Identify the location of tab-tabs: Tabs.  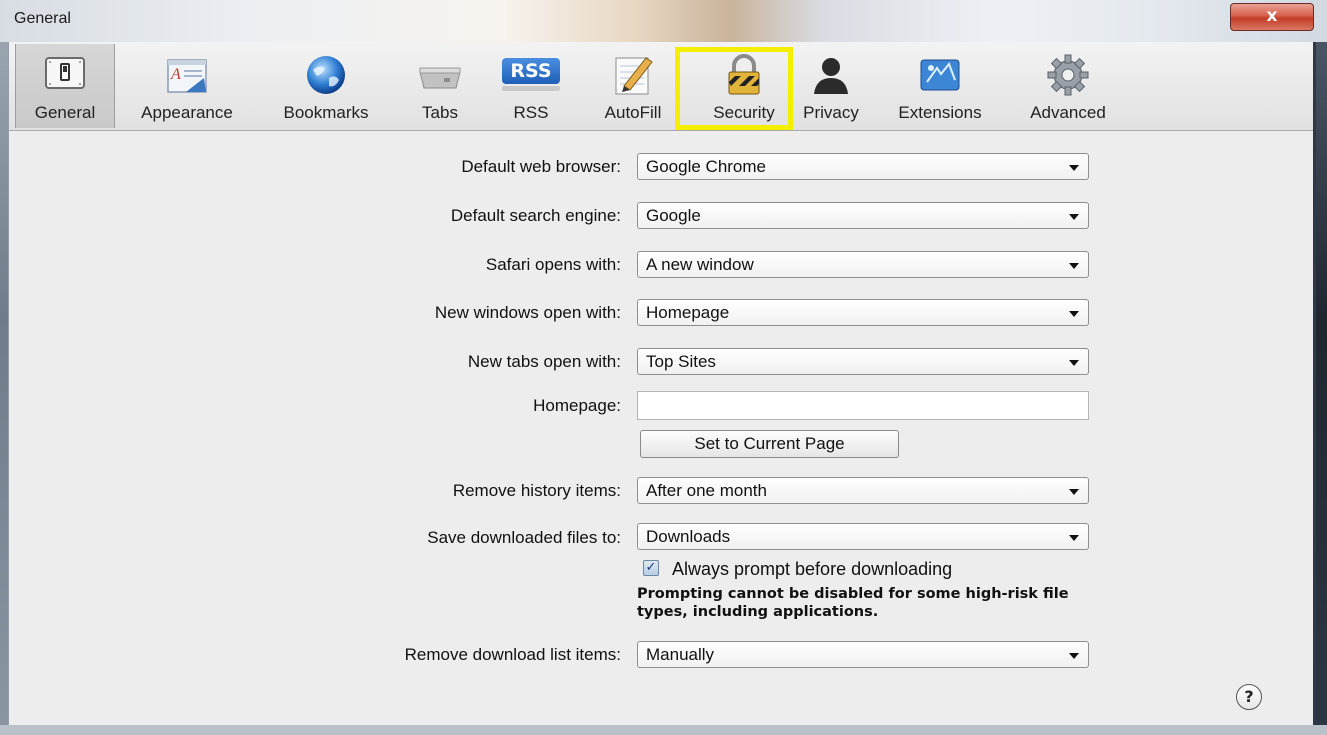
(440, 86).